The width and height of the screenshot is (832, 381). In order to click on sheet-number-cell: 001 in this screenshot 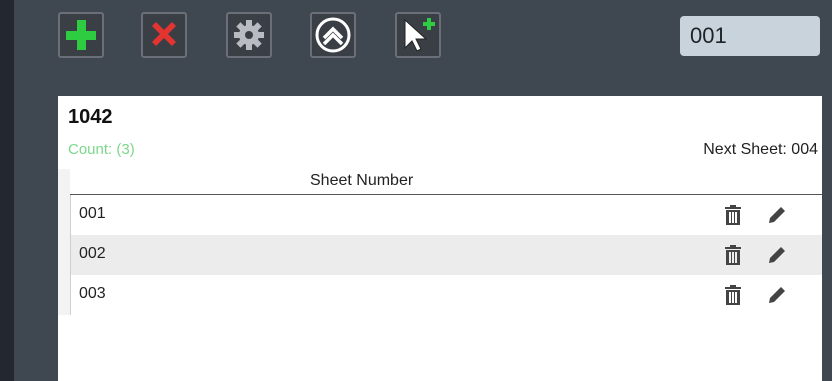, I will do `click(92, 213)`.